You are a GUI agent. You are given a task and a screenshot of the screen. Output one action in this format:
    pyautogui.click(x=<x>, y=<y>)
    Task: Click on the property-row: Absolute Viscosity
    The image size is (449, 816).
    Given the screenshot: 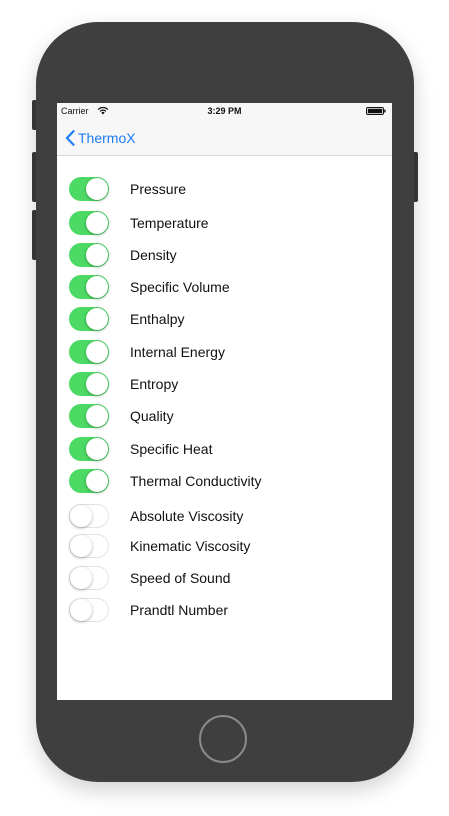 What is the action you would take?
    pyautogui.click(x=224, y=517)
    